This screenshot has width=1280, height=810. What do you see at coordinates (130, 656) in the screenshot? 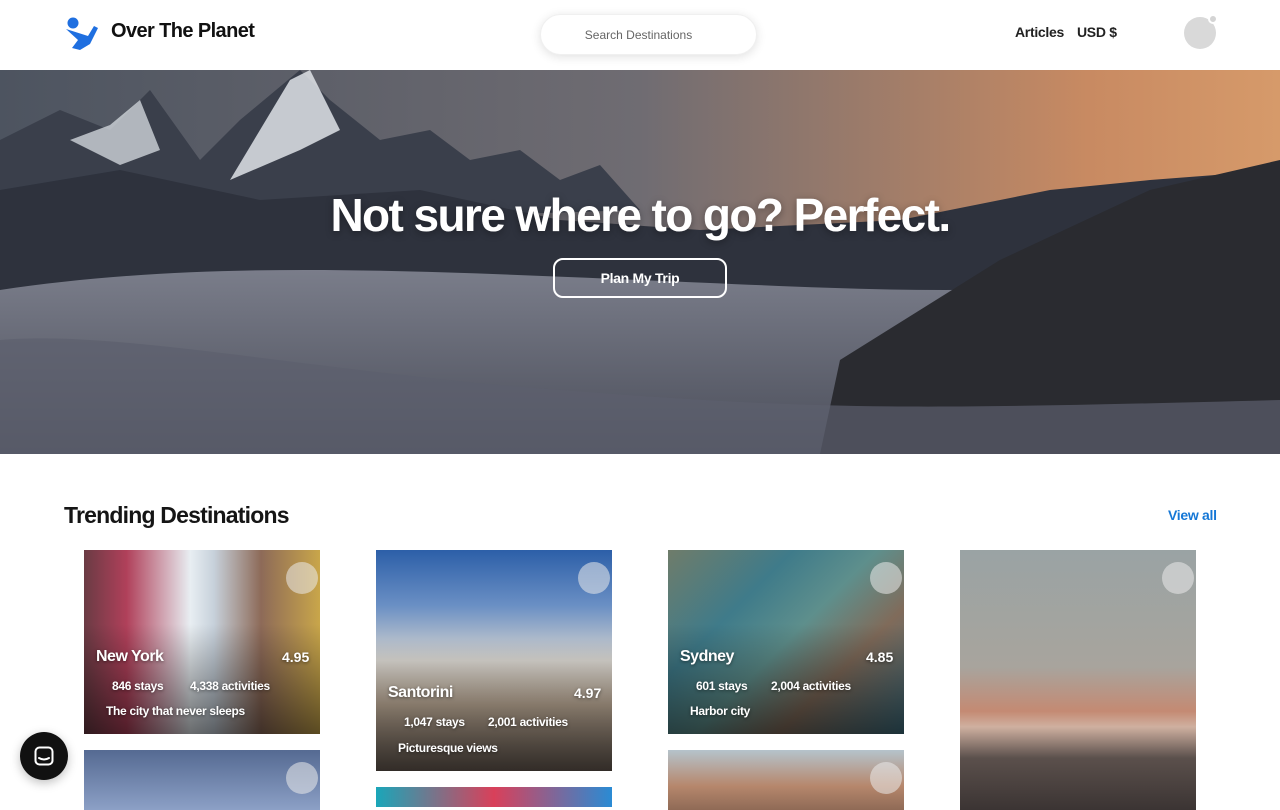
I see `destination-name: New York` at bounding box center [130, 656].